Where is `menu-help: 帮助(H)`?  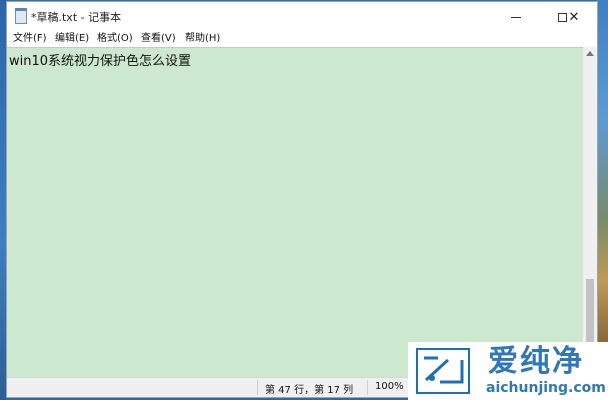
menu-help: 帮助(H) is located at coordinates (202, 38).